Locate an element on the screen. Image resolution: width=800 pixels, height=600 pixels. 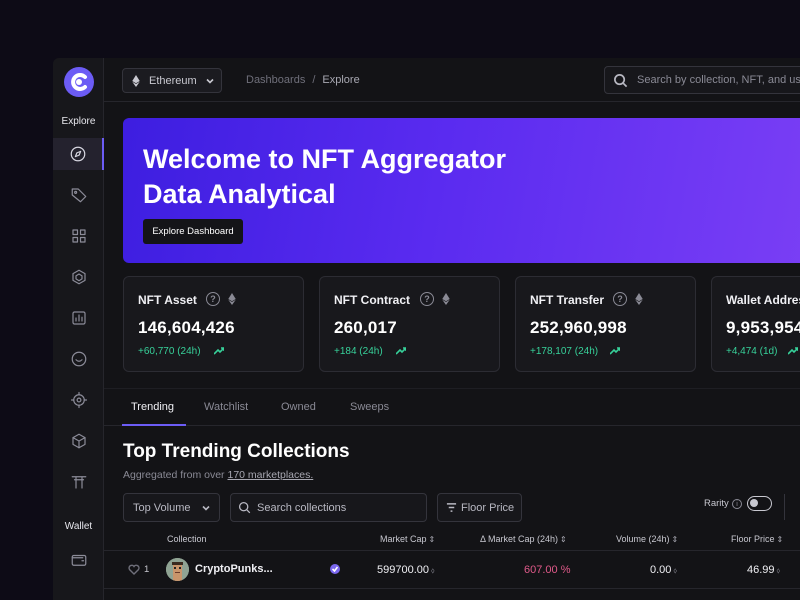
grid-icon is located at coordinates (78, 236).